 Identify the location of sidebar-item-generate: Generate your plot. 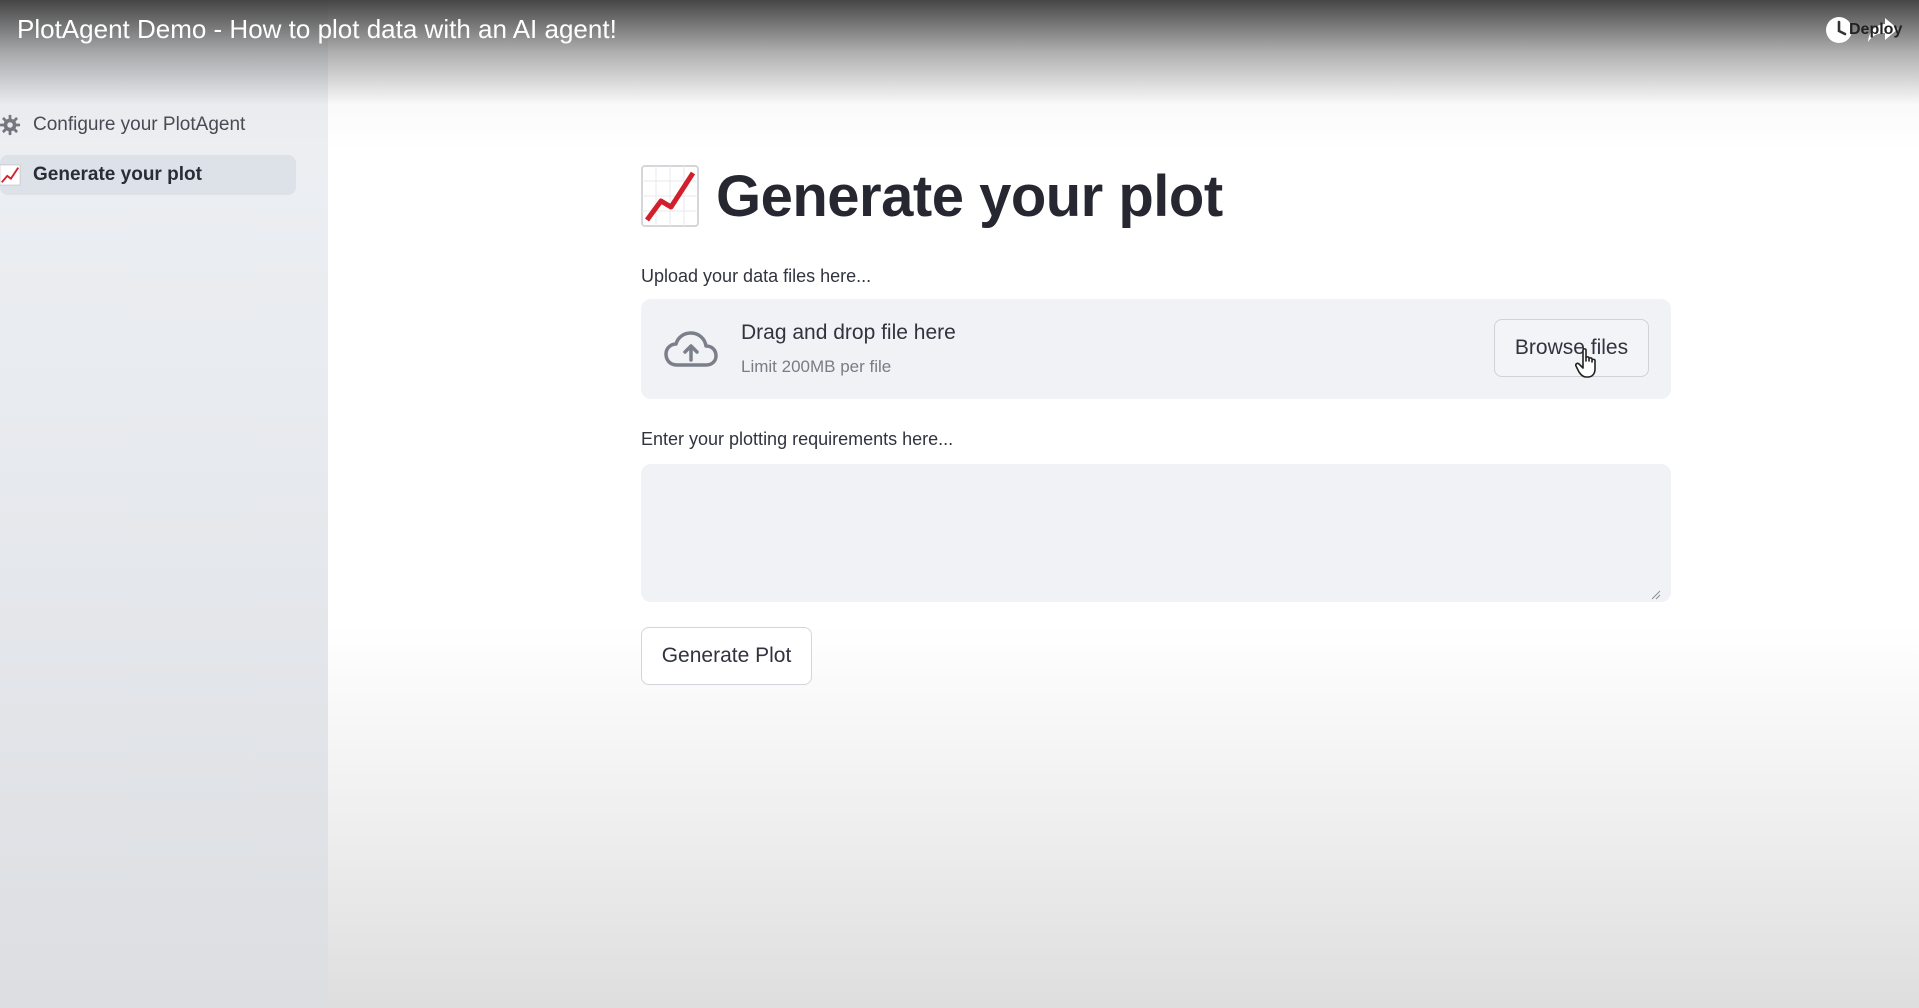
(148, 175).